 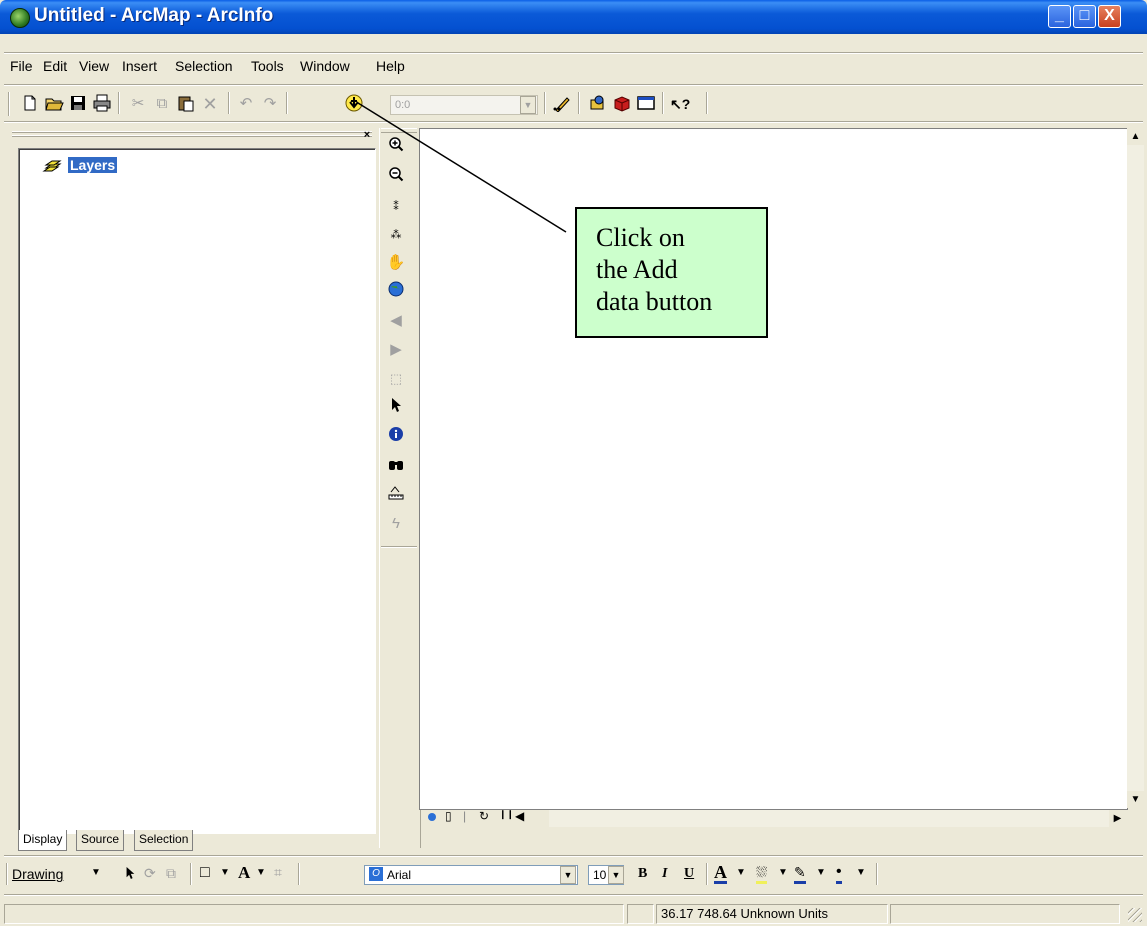 I want to click on resize-grip-icon, so click(x=1135, y=915).